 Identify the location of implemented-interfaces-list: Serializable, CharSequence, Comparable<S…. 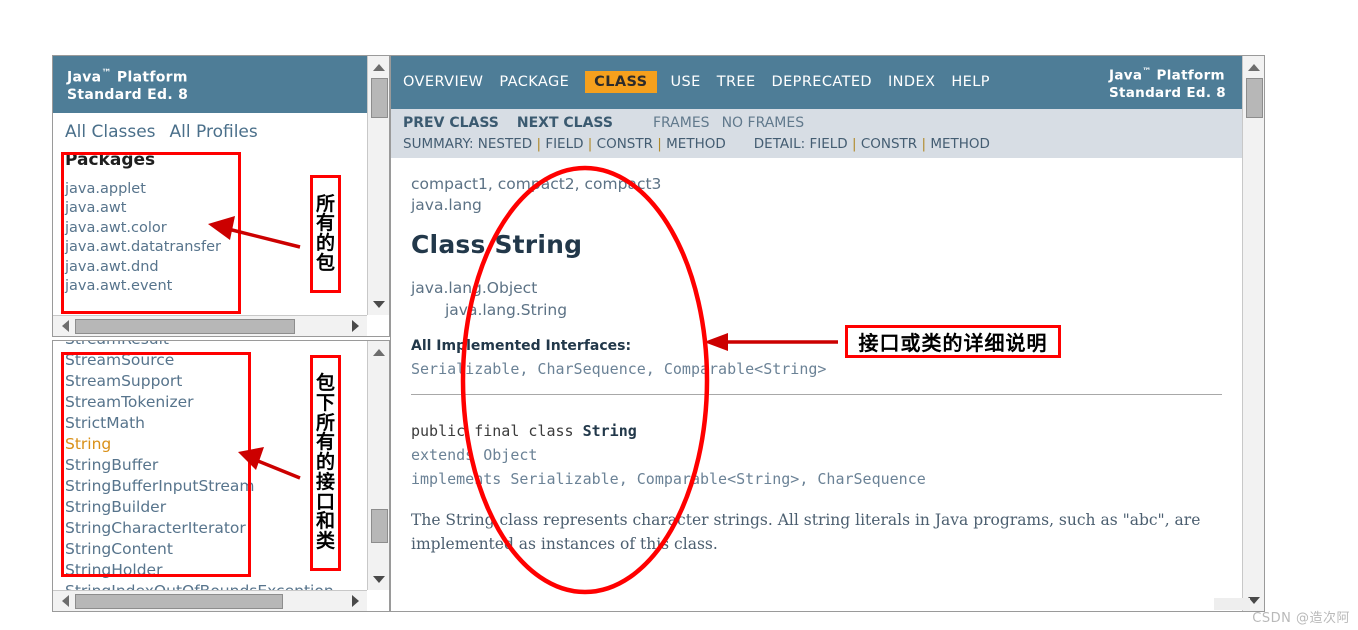
(826, 369).